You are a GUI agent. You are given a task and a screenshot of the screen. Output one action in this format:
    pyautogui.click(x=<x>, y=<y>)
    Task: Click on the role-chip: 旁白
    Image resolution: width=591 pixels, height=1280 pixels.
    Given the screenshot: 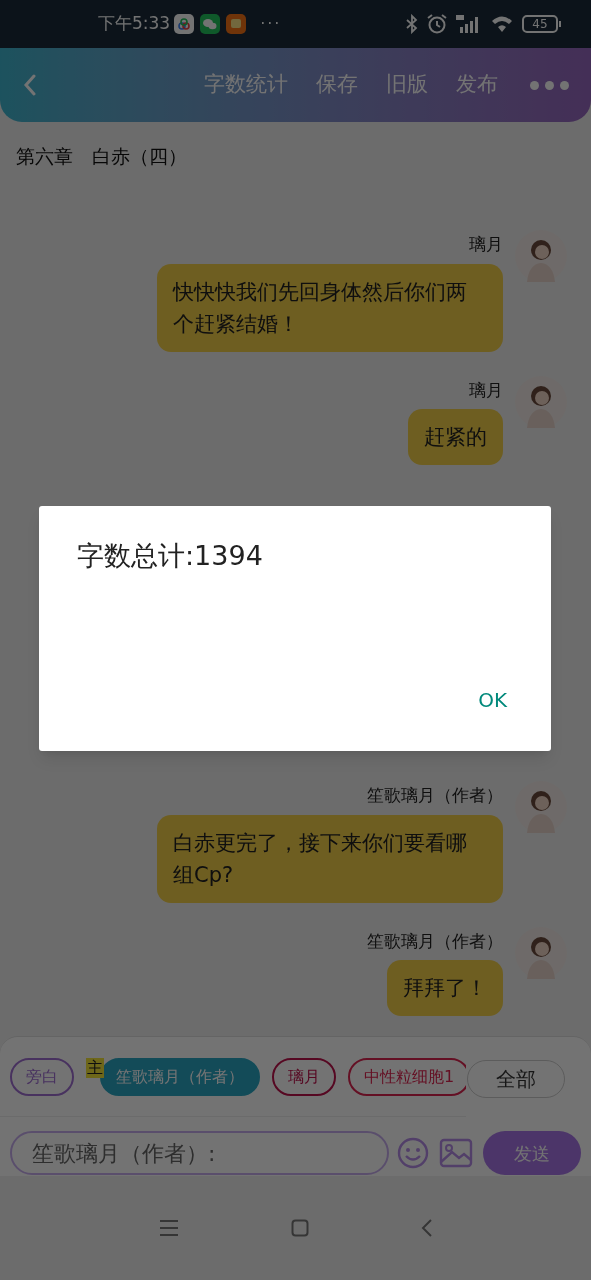 What is the action you would take?
    pyautogui.click(x=42, y=1076)
    